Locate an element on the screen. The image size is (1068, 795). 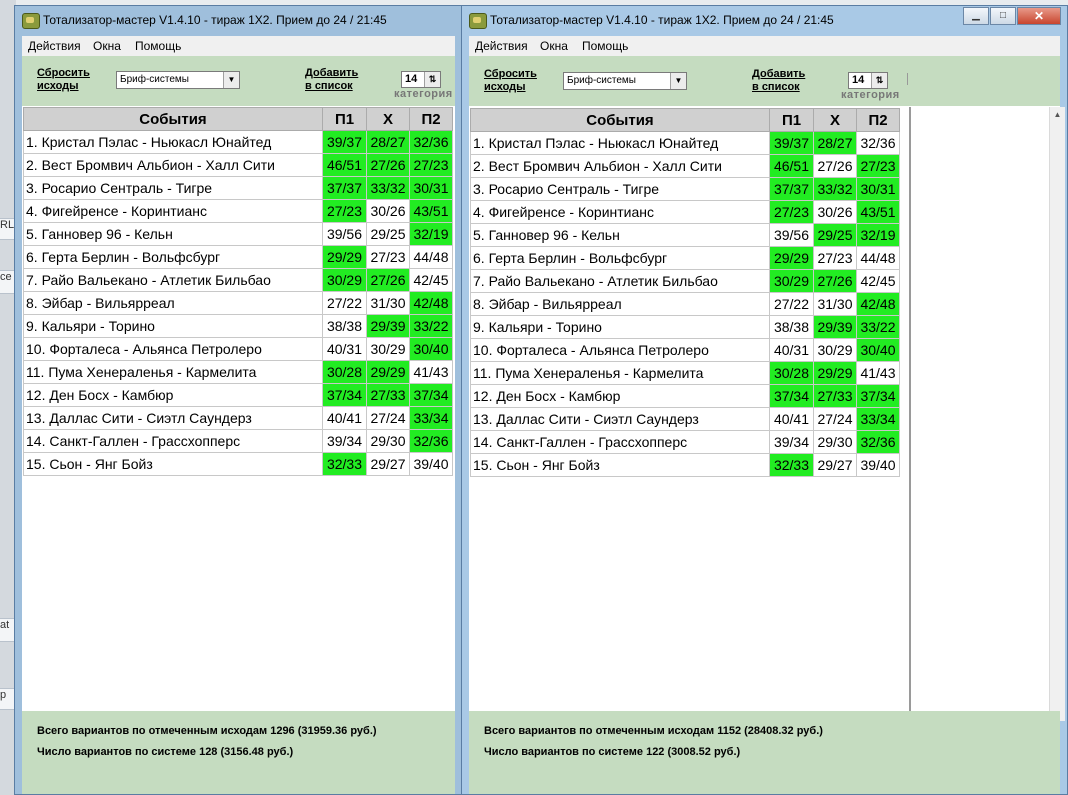
outcome-cell-p2: 30/31 is located at coordinates (878, 189).